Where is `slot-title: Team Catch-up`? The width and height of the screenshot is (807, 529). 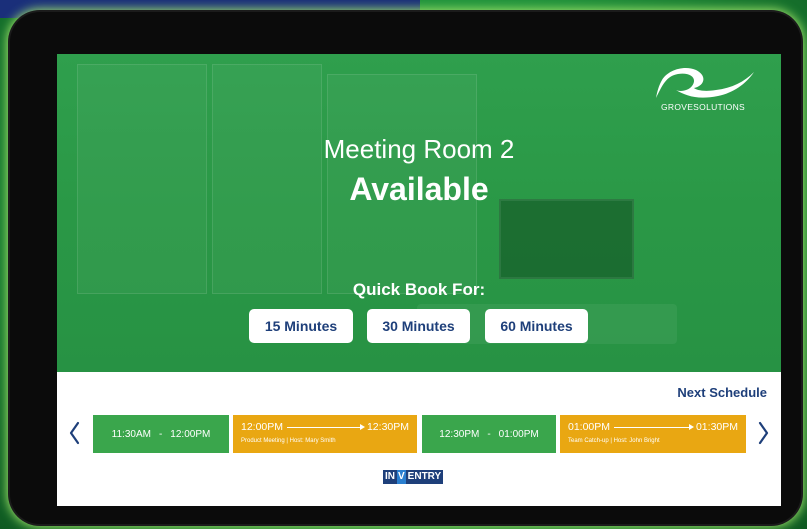
slot-title: Team Catch-up is located at coordinates (588, 441).